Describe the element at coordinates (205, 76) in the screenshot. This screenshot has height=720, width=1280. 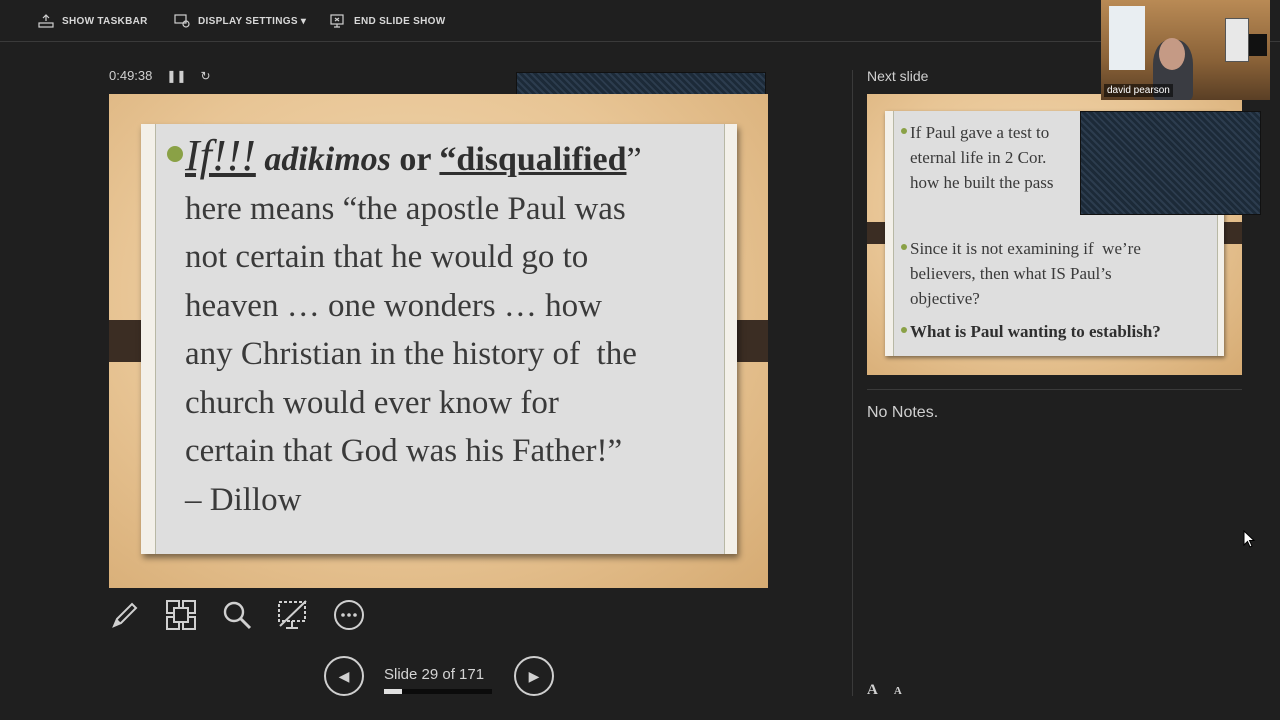
I see `reset-icon: ↻` at that location.